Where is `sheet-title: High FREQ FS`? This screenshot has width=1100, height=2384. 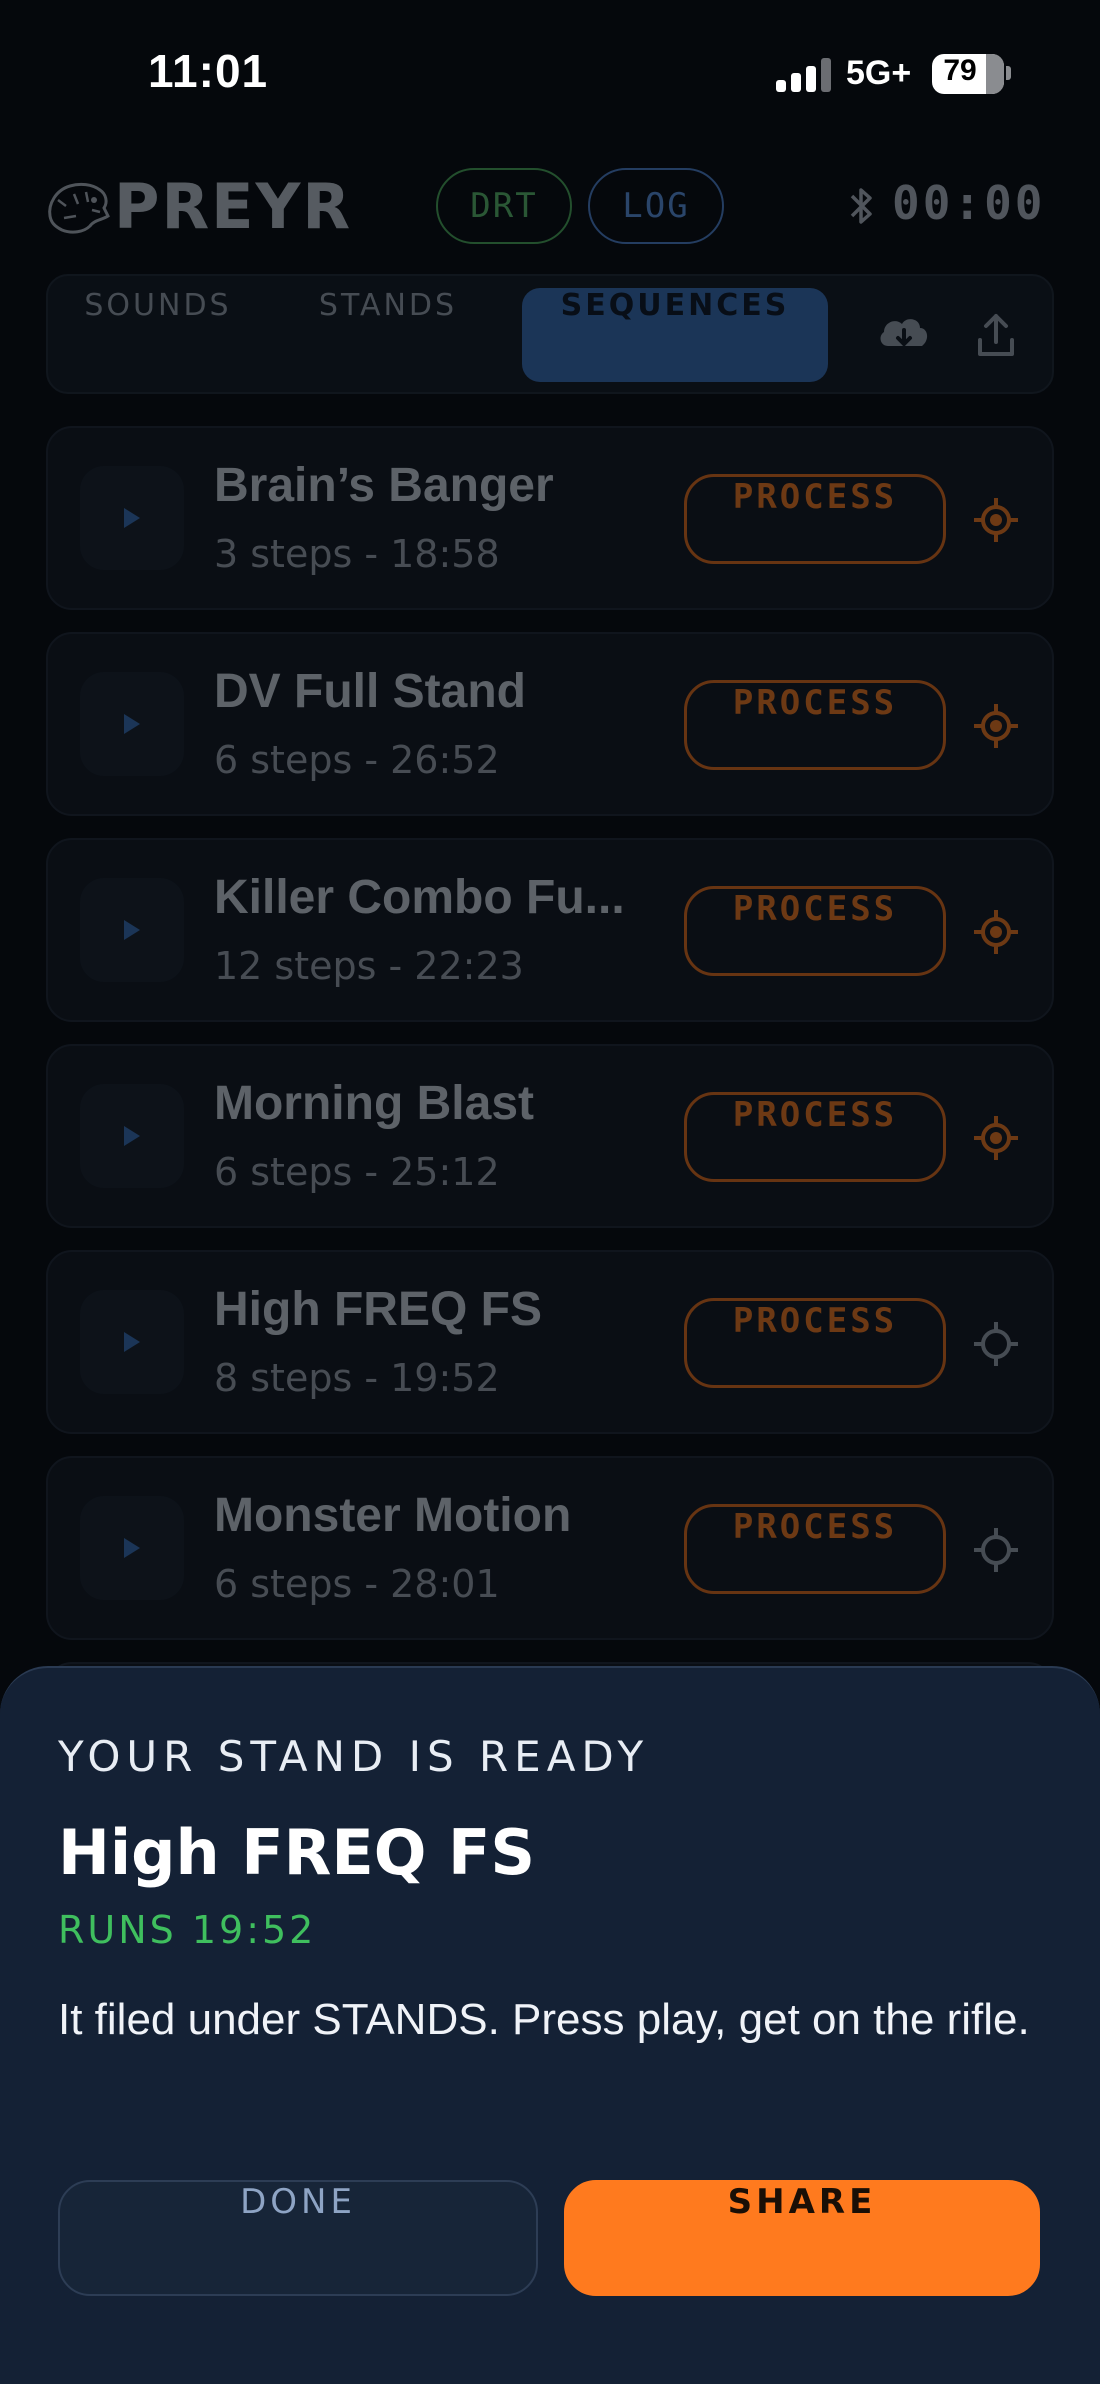 sheet-title: High FREQ FS is located at coordinates (296, 1852).